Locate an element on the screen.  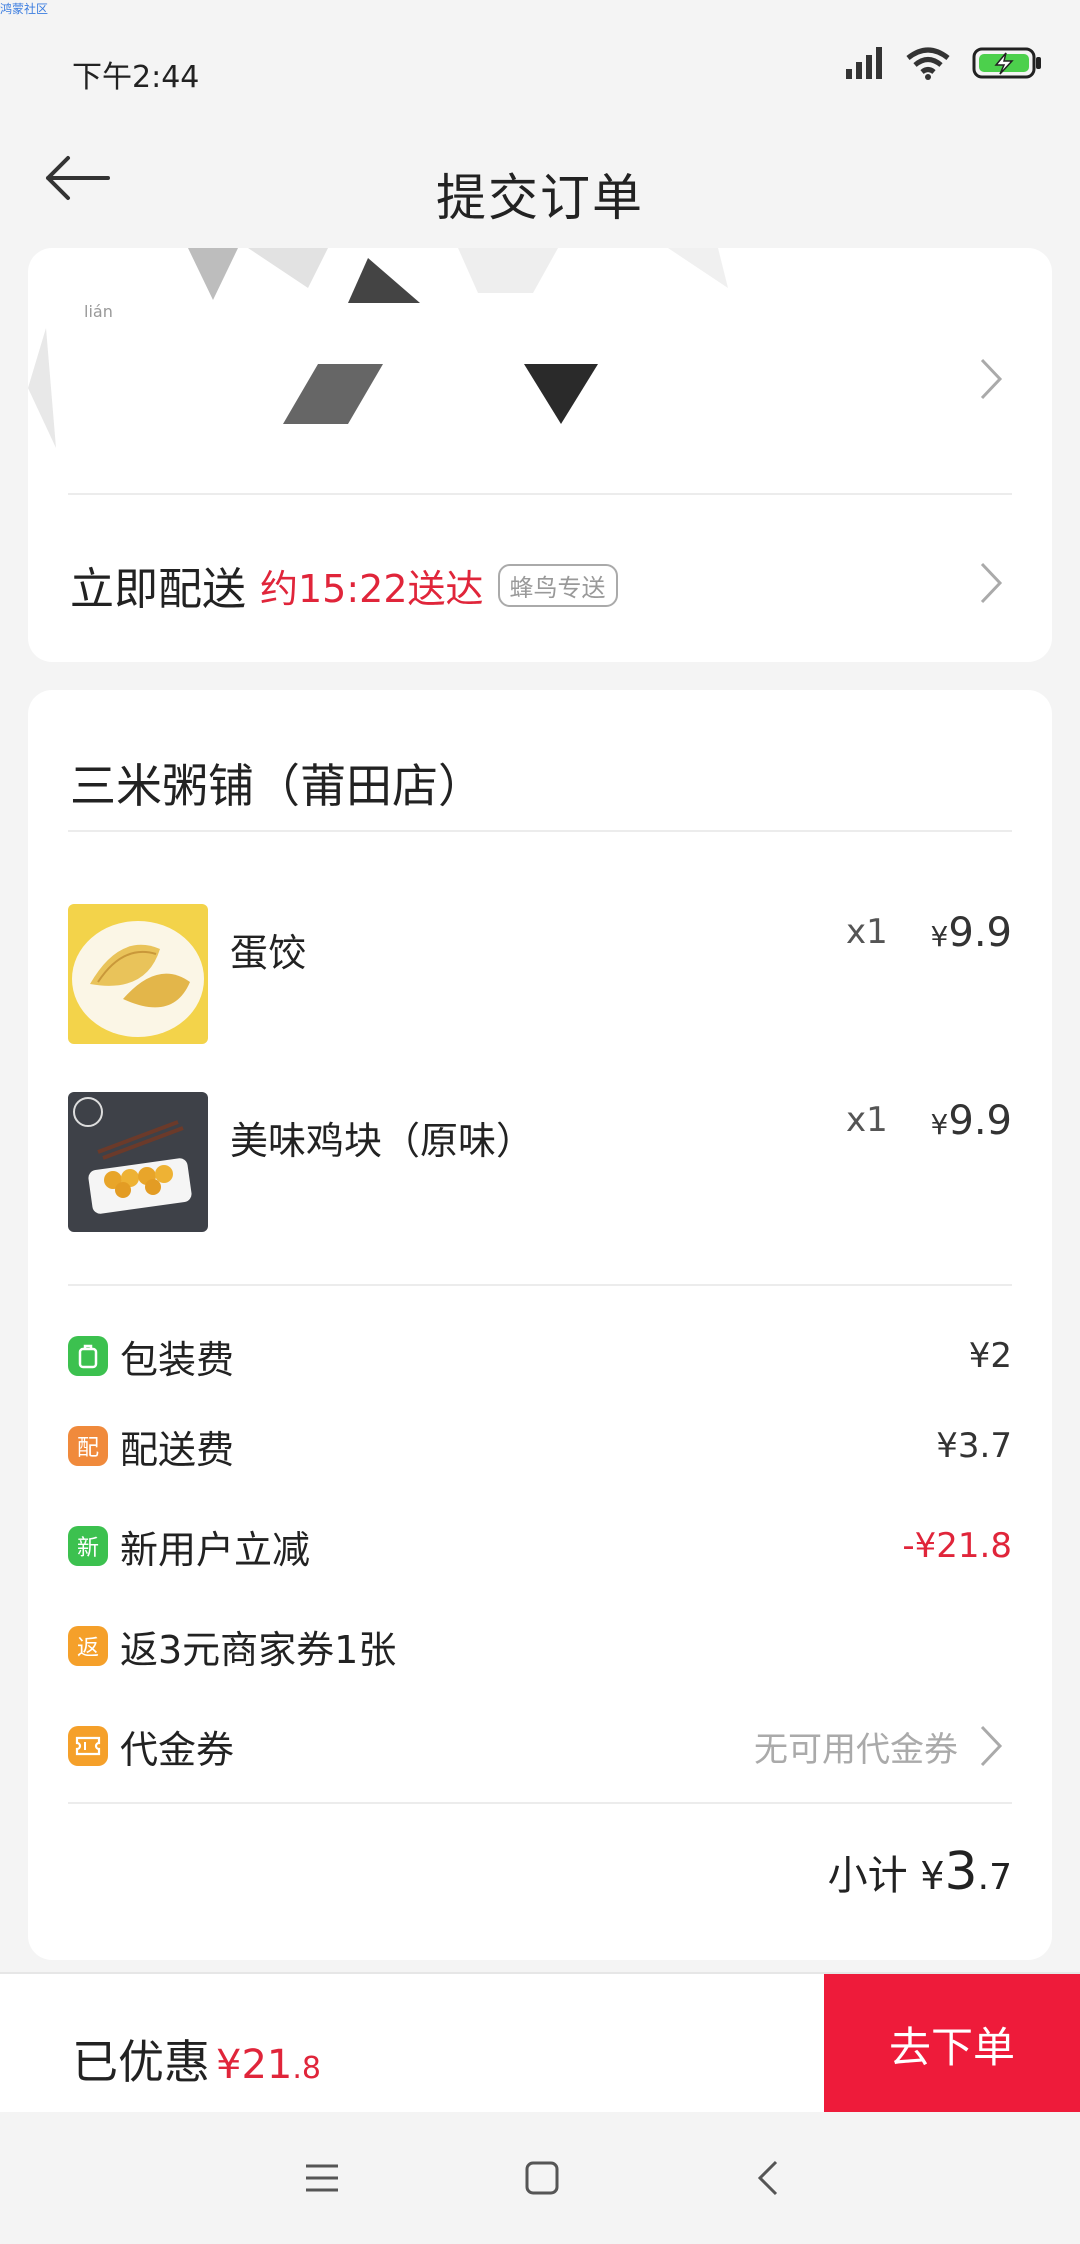
fee-label: 配送费 is located at coordinates (177, 1449).